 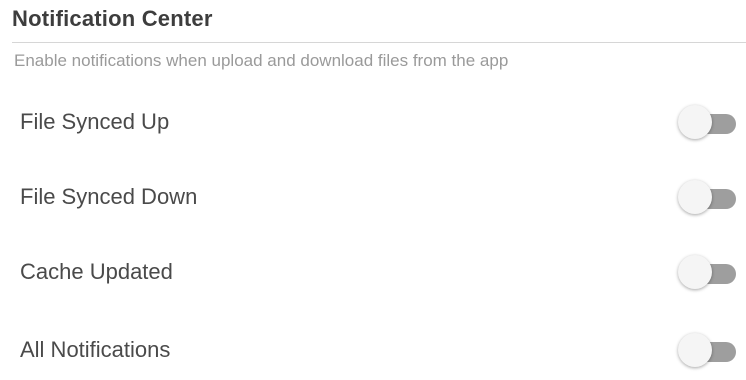 I want to click on setting-label: File Synced Down, so click(x=109, y=196).